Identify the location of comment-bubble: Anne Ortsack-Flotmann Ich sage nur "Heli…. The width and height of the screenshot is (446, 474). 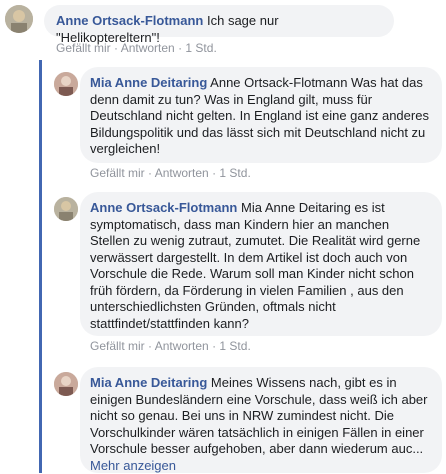
(219, 25).